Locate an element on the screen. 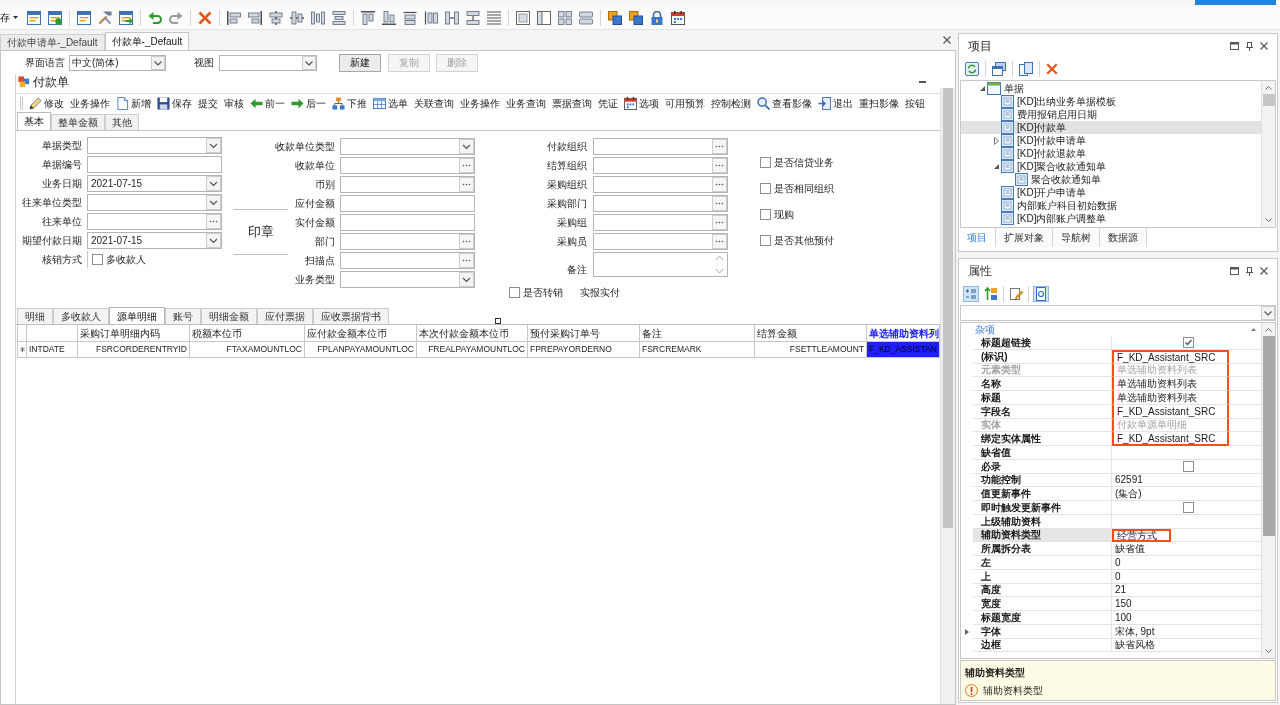  tab: 应收票据背书 is located at coordinates (351, 316).